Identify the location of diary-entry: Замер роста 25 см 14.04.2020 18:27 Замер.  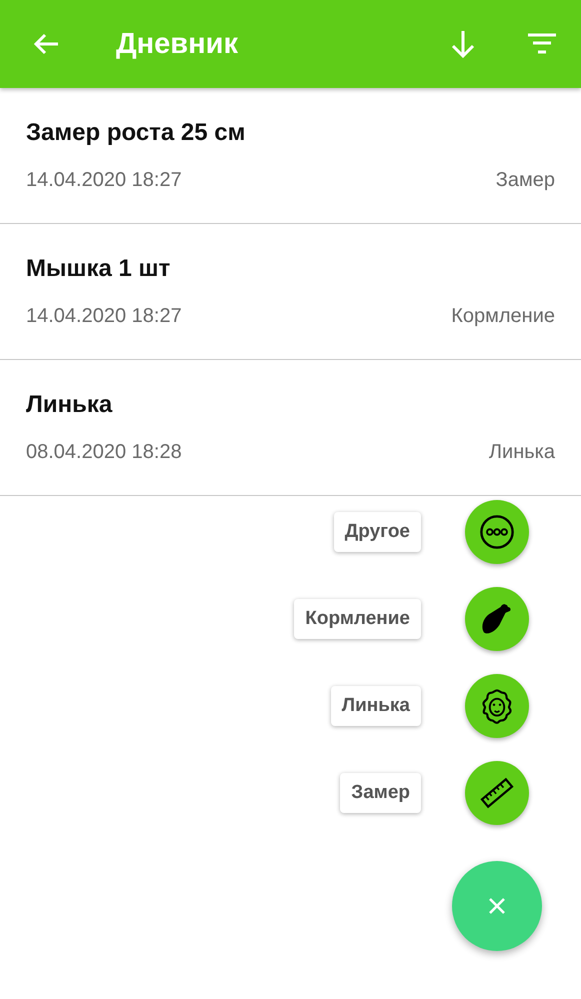
(290, 156).